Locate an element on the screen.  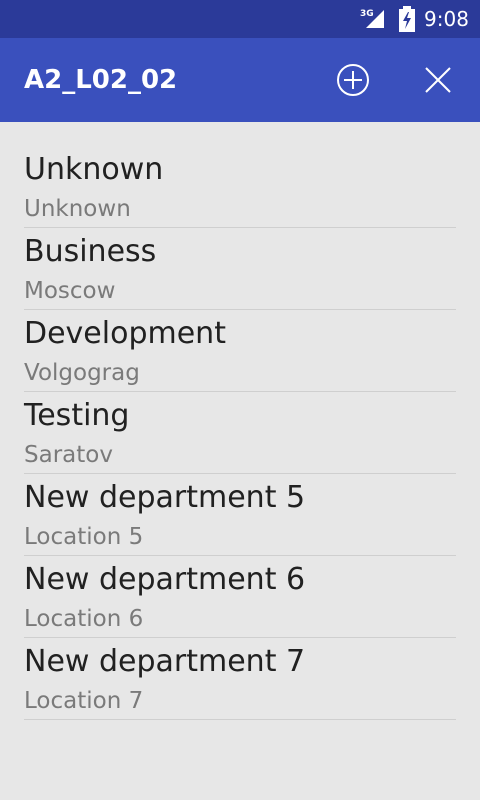
list-item: New department 6 Location 6 is located at coordinates (240, 597).